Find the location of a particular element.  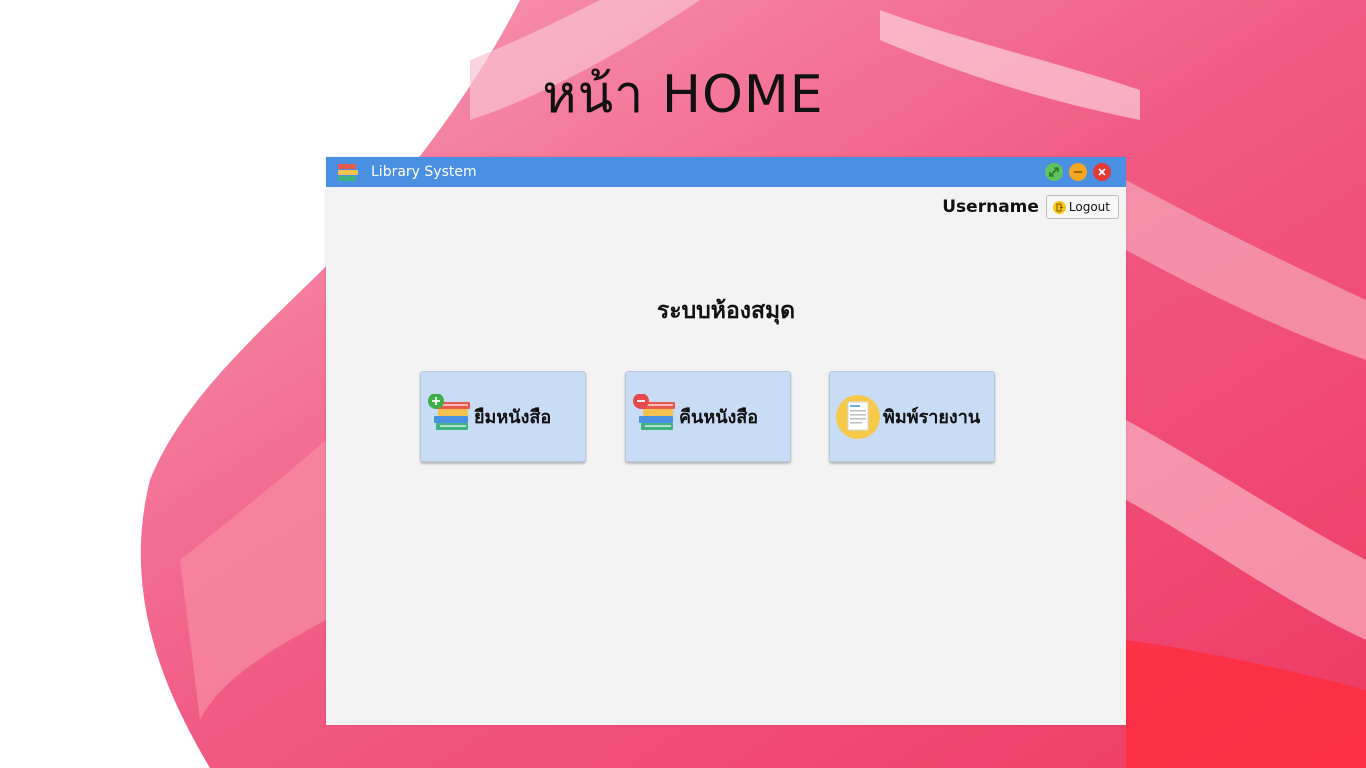

print-report-button: พิมพ์รายงาน is located at coordinates (912, 416).